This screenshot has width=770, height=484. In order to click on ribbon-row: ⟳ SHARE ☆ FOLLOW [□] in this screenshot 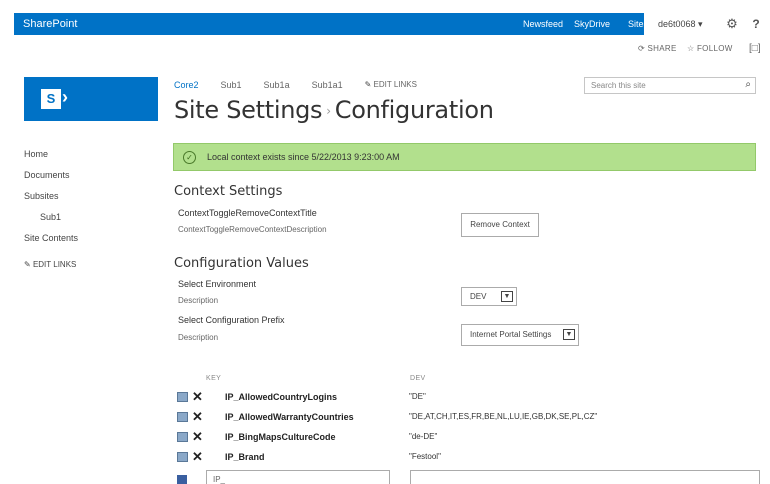, I will do `click(392, 49)`.